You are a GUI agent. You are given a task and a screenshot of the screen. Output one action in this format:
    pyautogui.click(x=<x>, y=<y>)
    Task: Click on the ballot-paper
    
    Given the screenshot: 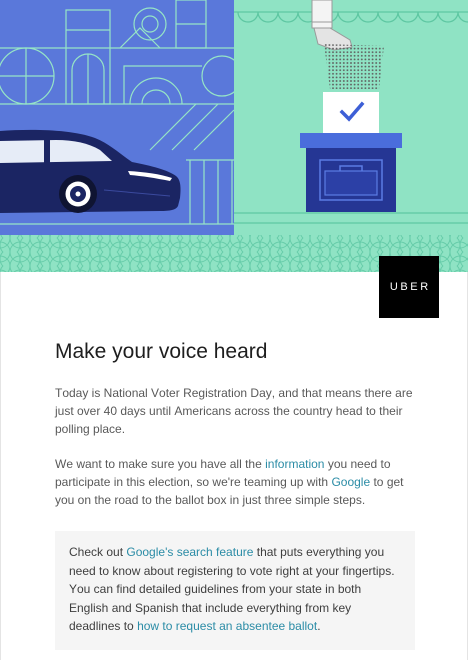 What is the action you would take?
    pyautogui.click(x=351, y=113)
    